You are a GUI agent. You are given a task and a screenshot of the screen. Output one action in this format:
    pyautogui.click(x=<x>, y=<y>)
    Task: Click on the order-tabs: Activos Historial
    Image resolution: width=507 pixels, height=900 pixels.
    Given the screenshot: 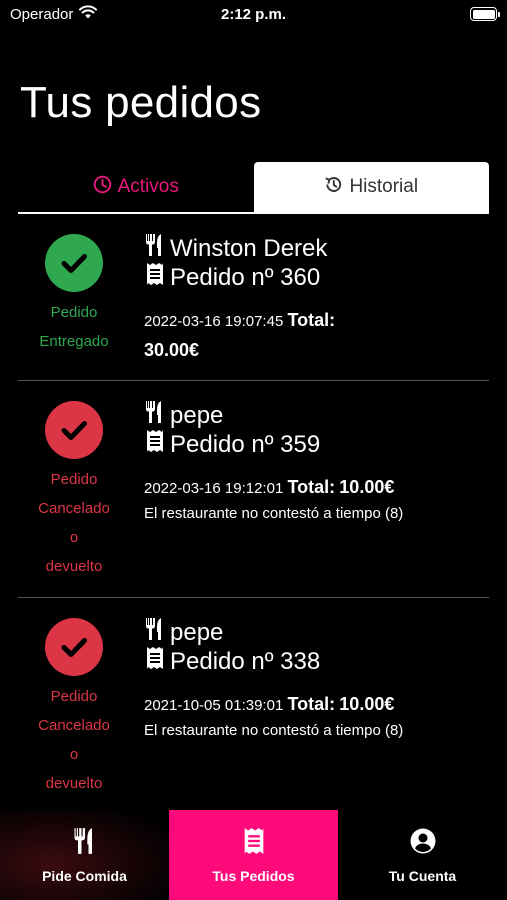 What is the action you would take?
    pyautogui.click(x=253, y=188)
    